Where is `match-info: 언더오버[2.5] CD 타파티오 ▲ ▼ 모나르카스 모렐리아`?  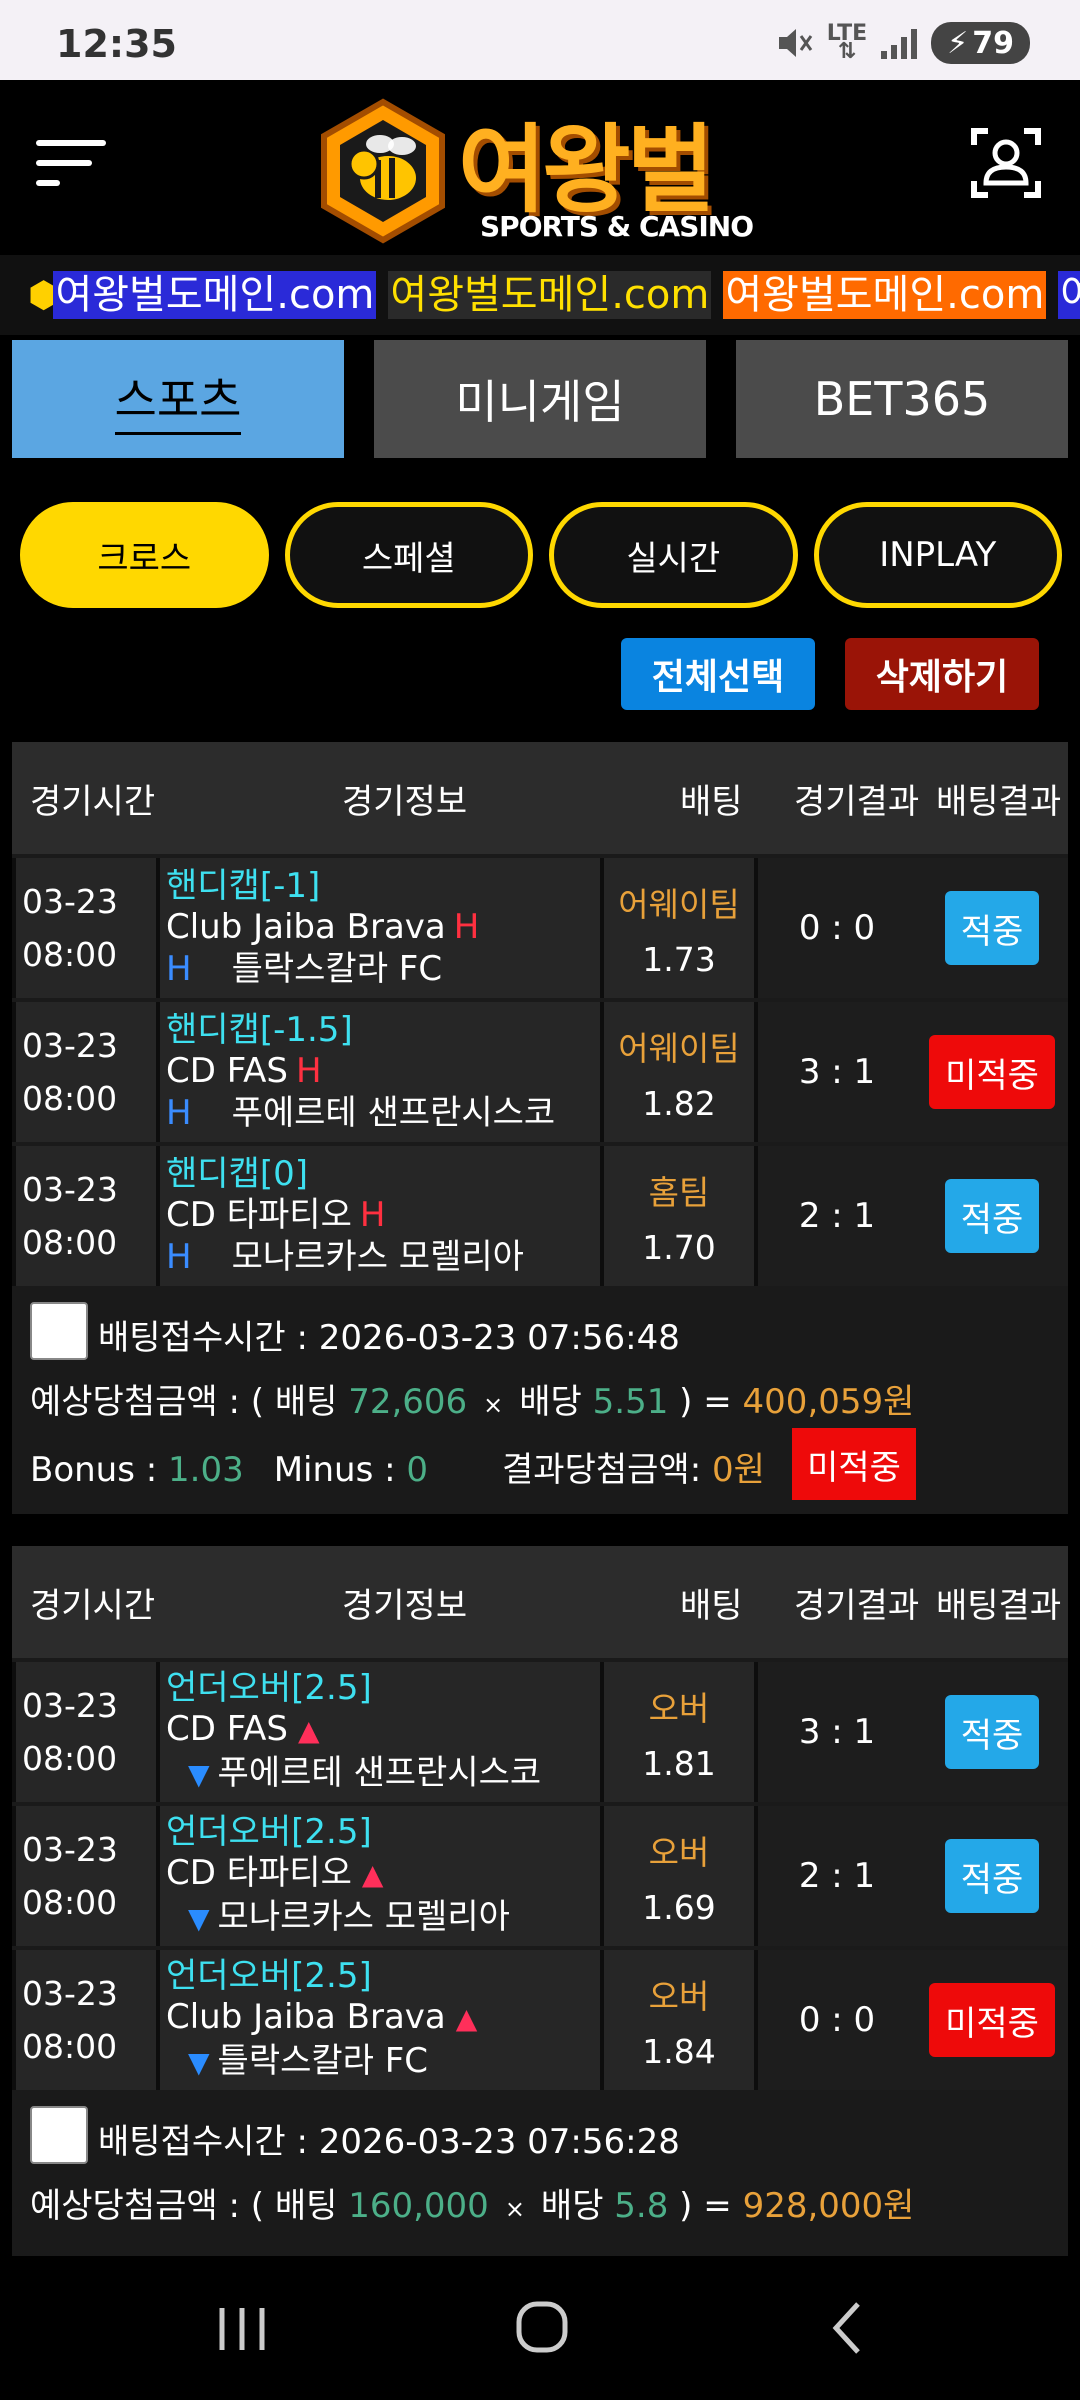 match-info: 언더오버[2.5] CD 타파티오 ▲ ▼ 모나르카스 모렐리아 is located at coordinates (380, 1876).